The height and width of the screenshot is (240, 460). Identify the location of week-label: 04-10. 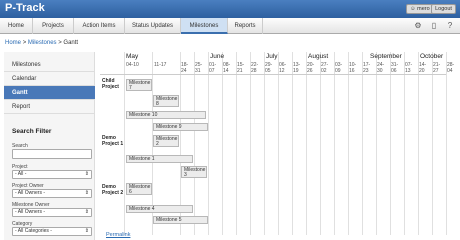
(132, 65).